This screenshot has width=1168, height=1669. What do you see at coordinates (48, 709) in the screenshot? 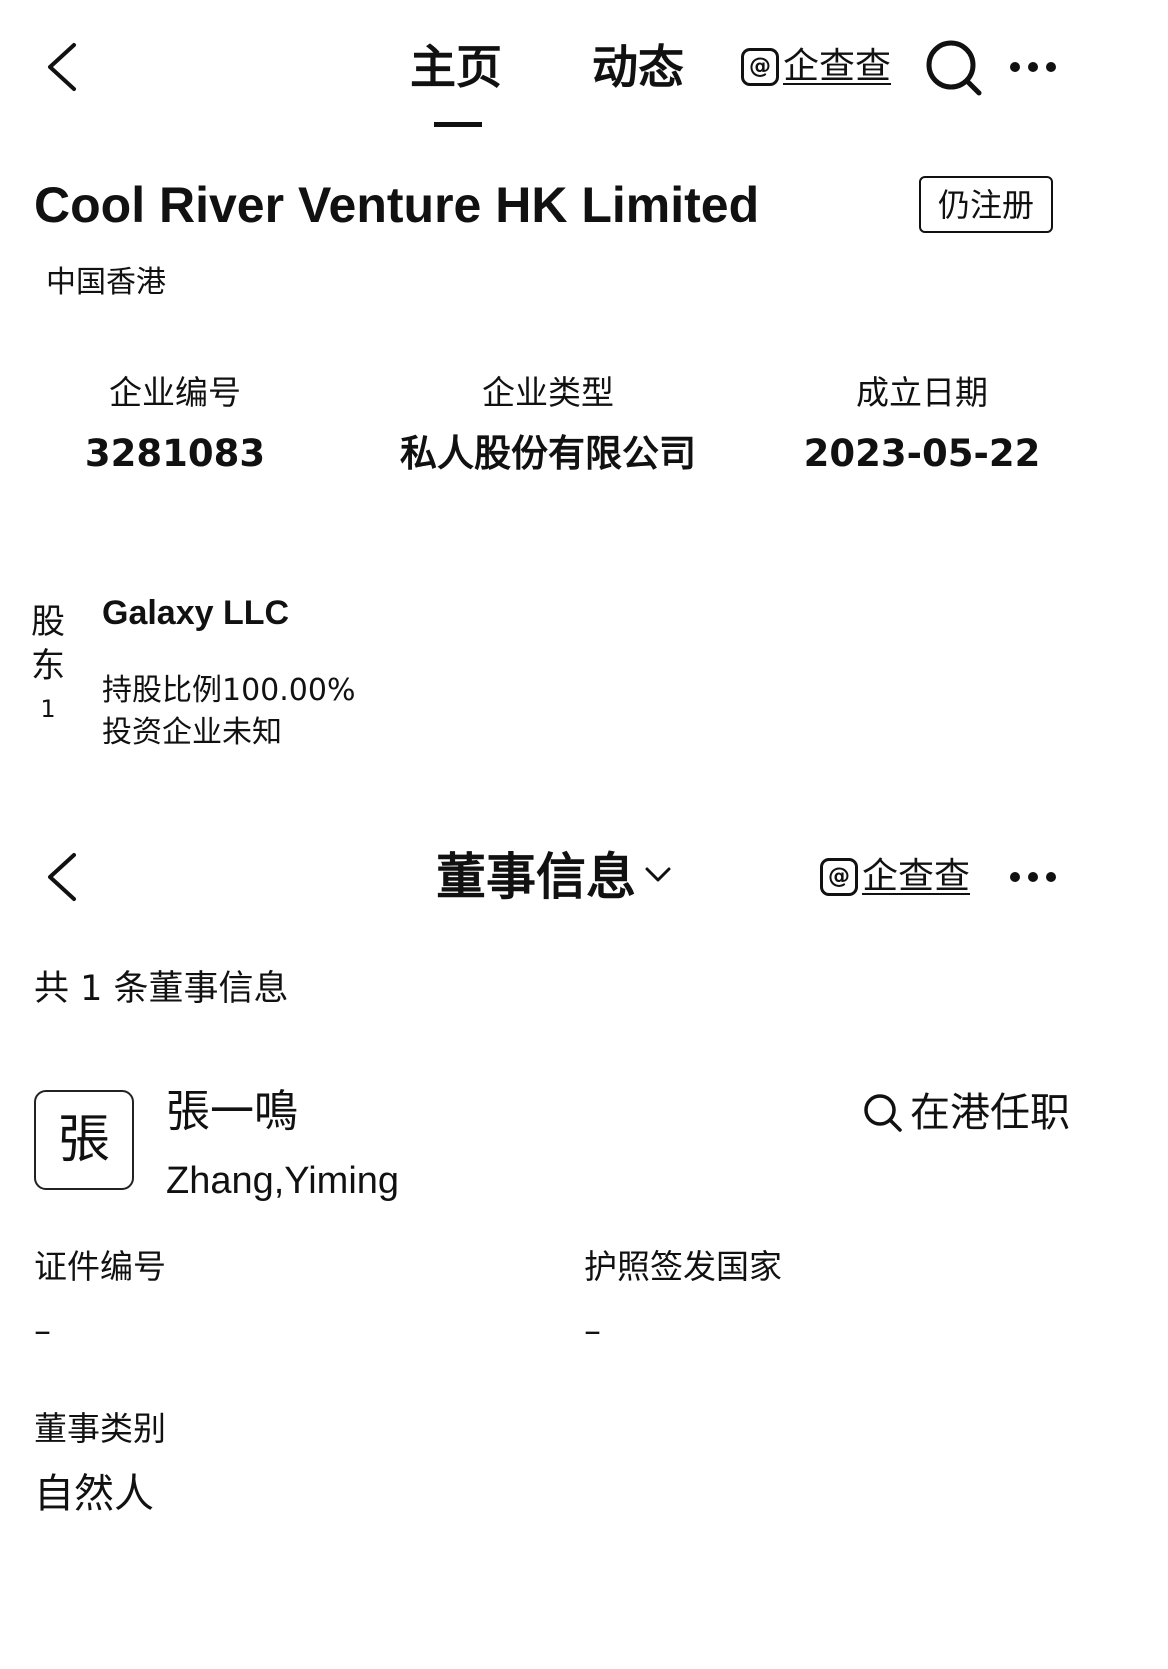
I see `shareholder-index: 1` at bounding box center [48, 709].